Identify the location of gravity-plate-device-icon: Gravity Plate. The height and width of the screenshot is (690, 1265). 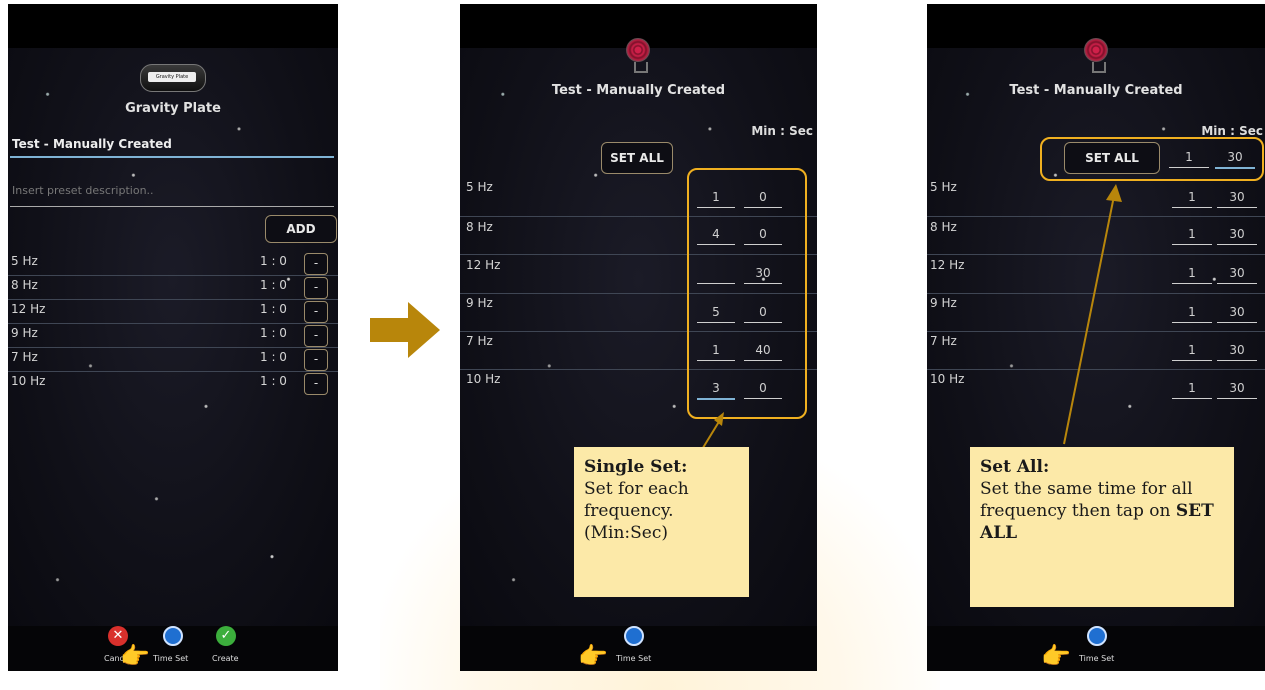
(172, 76).